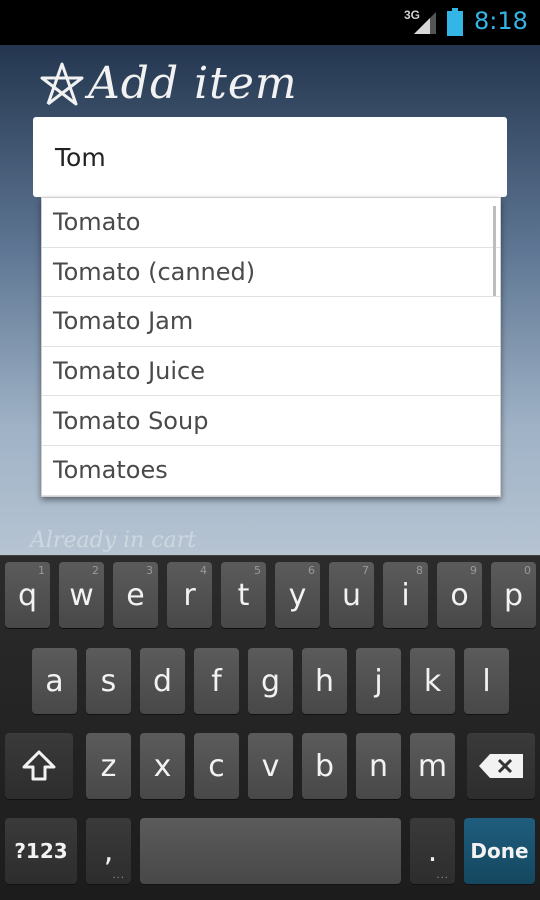  Describe the element at coordinates (297, 595) in the screenshot. I see `key-y: 6y` at that location.